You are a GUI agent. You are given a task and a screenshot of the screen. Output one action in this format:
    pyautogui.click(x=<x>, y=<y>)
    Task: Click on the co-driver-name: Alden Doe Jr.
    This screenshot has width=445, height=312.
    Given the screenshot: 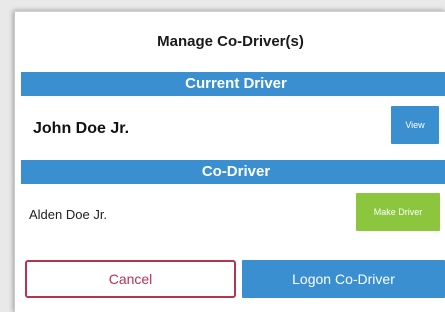 What is the action you would take?
    pyautogui.click(x=68, y=214)
    